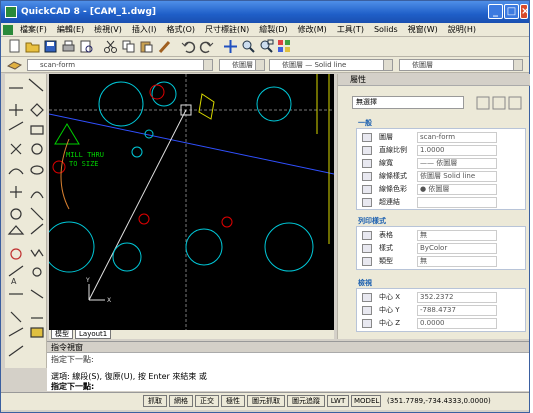  Describe the element at coordinates (188, 46) in the screenshot. I see `undo-icon` at that location.